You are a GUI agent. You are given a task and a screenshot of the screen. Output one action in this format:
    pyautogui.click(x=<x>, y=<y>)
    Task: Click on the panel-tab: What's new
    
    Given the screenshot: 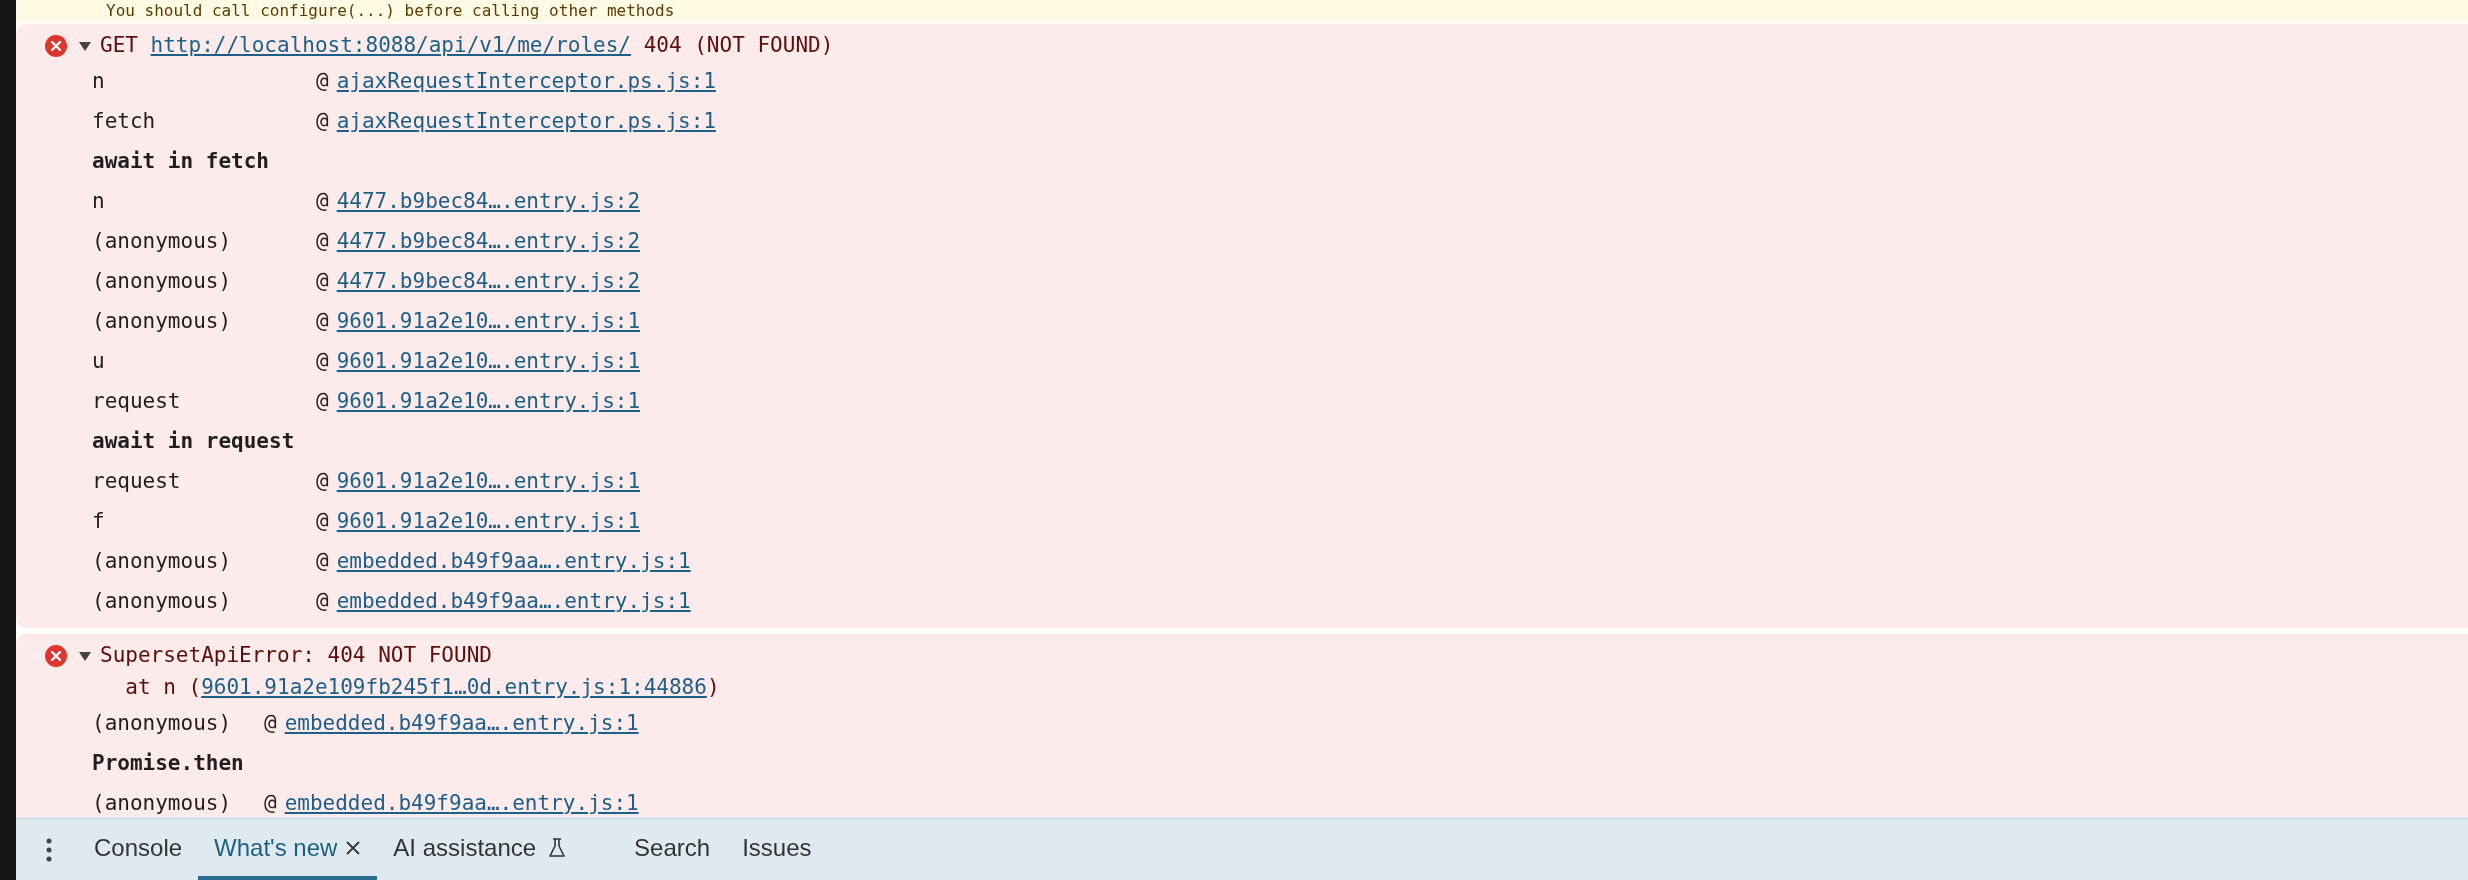 What is the action you would take?
    pyautogui.click(x=288, y=849)
    